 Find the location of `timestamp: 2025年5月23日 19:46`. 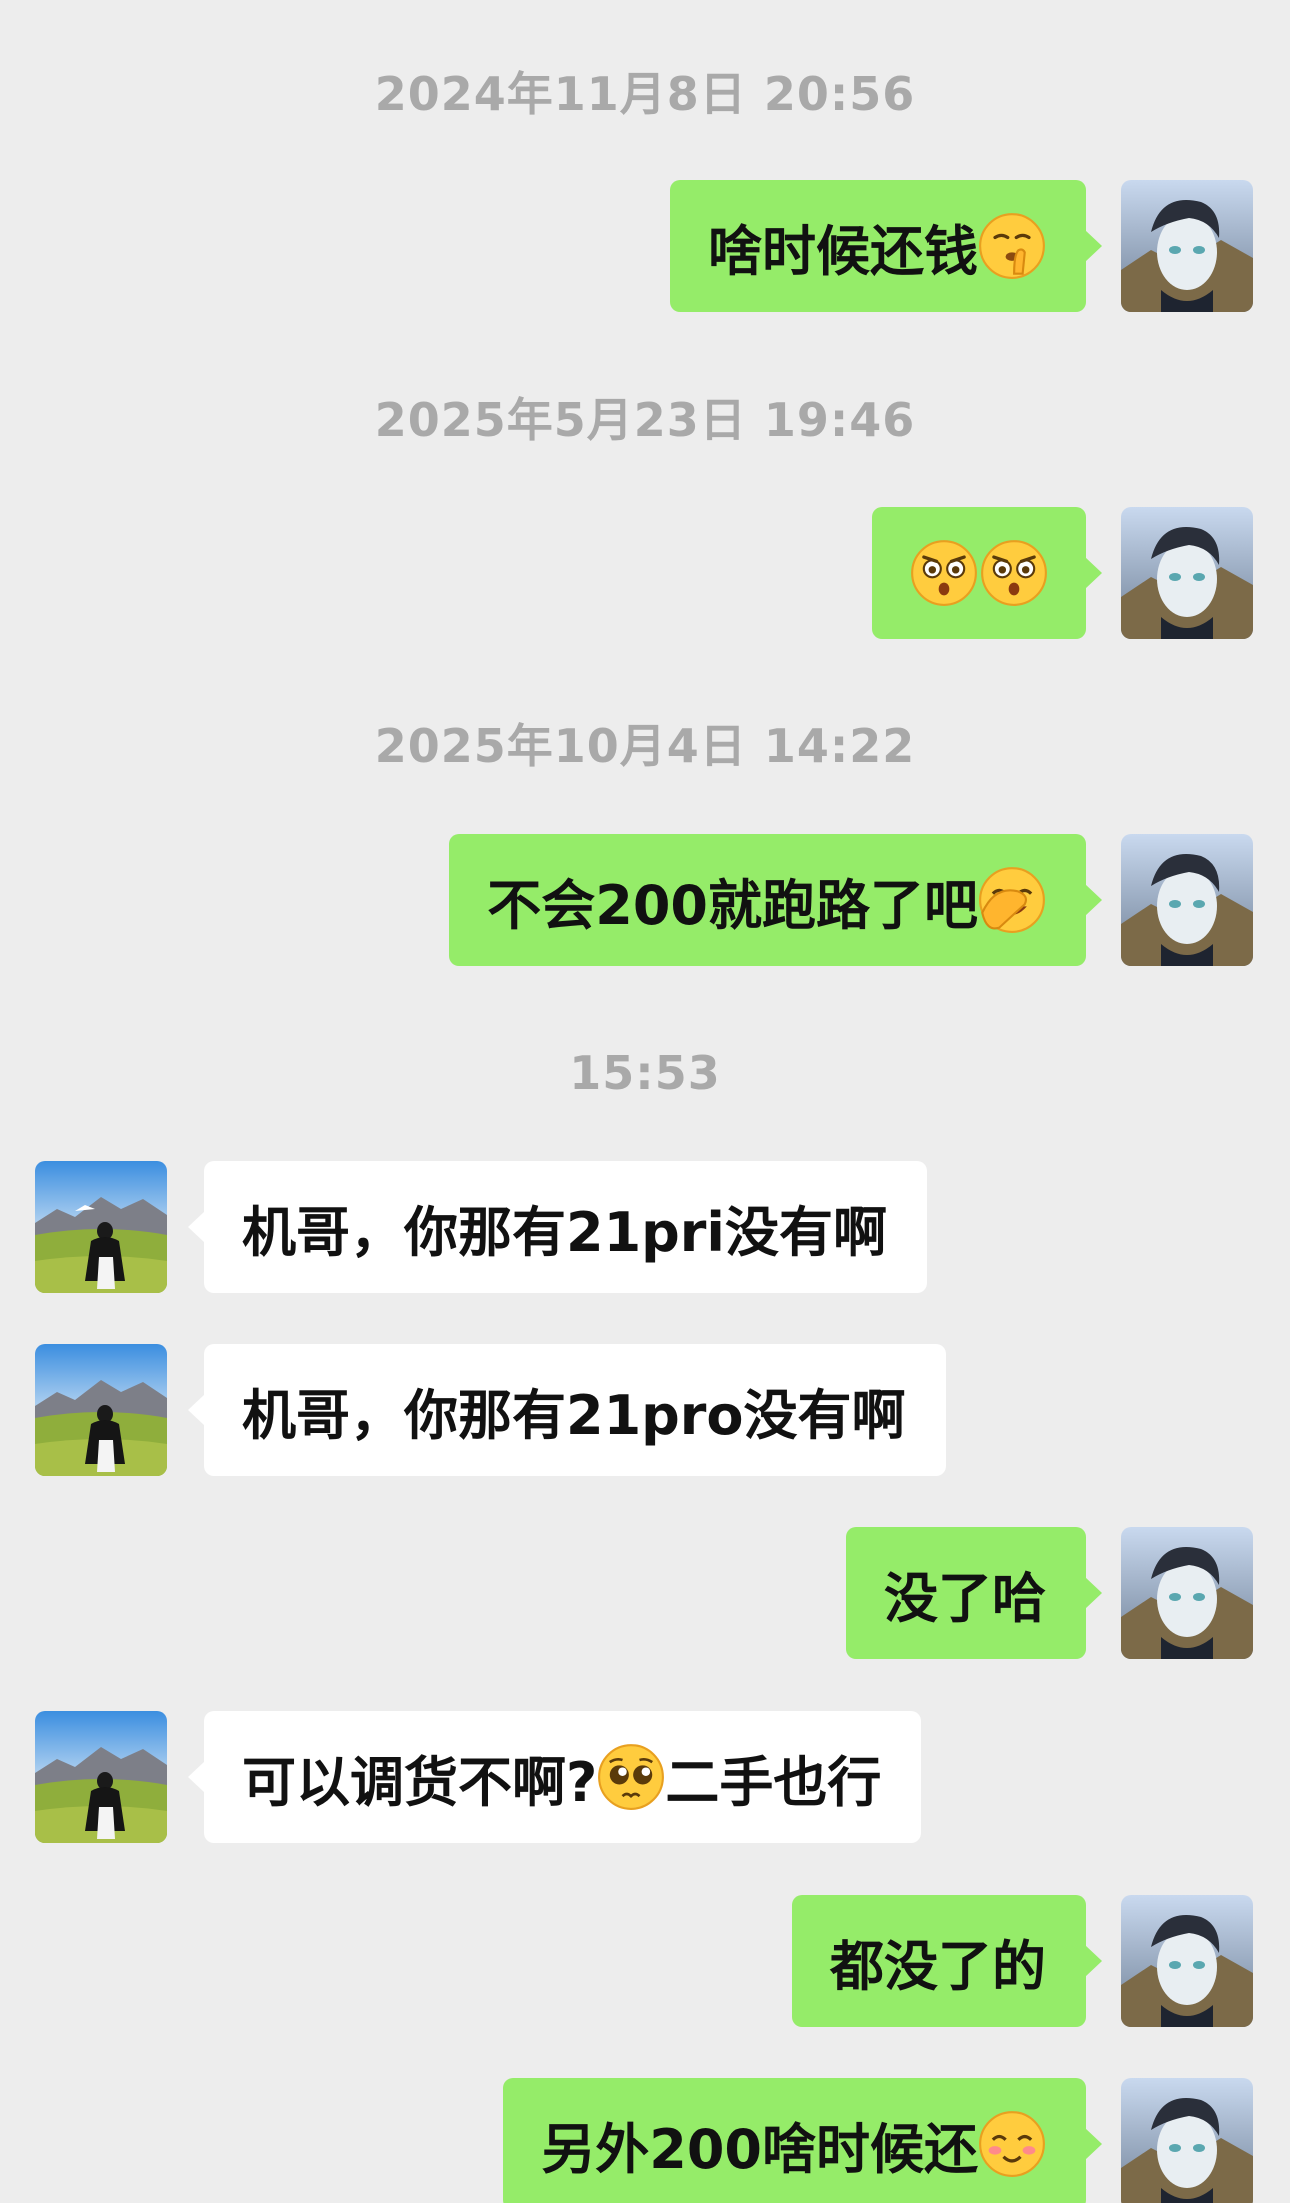

timestamp: 2025年5月23日 19:46 is located at coordinates (645, 420).